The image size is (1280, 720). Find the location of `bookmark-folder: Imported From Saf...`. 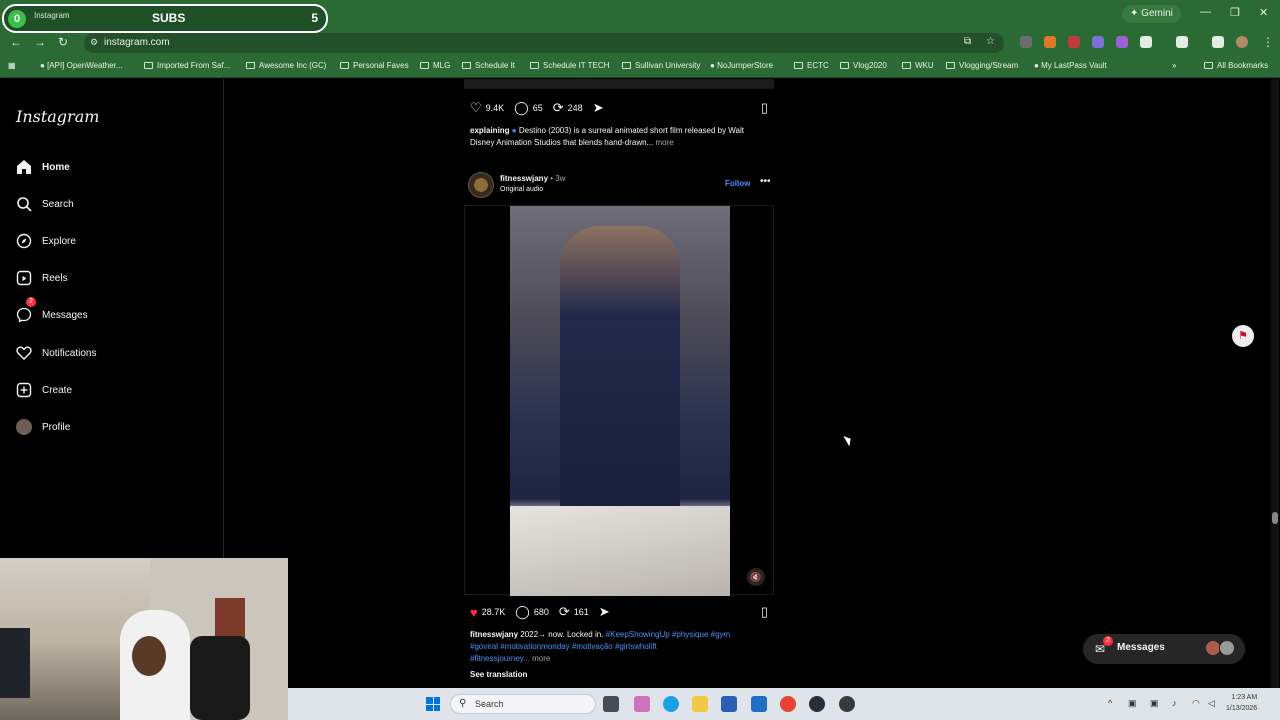

bookmark-folder: Imported From Saf... is located at coordinates (187, 65).